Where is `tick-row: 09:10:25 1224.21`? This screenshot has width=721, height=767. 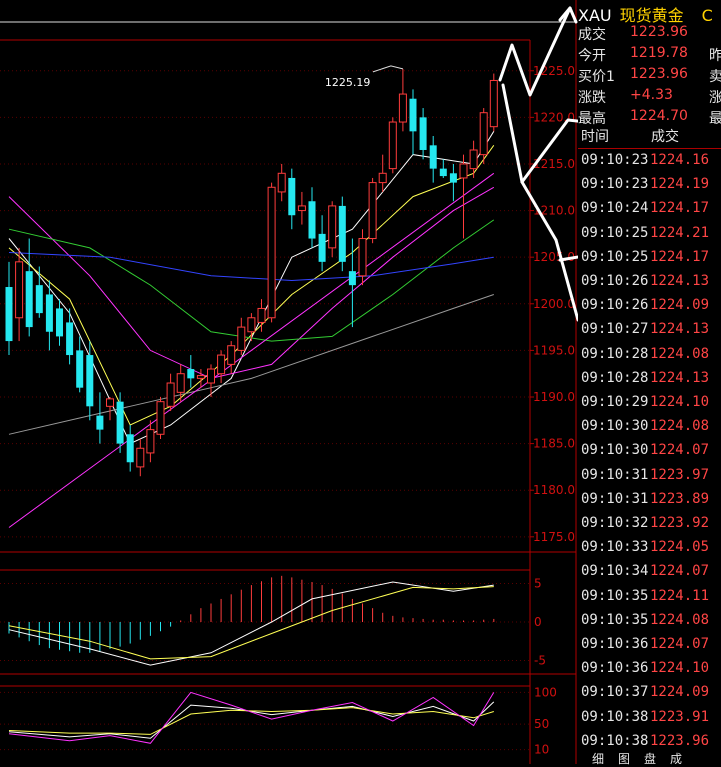 tick-row: 09:10:25 1224.21 is located at coordinates (649, 237).